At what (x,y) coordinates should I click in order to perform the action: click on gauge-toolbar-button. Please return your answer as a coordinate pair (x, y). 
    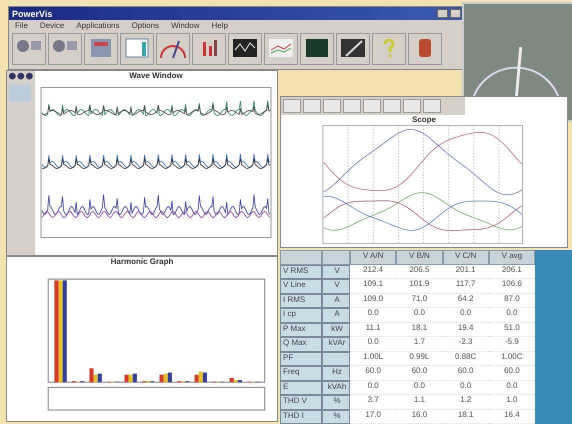
    Looking at the image, I should click on (173, 49).